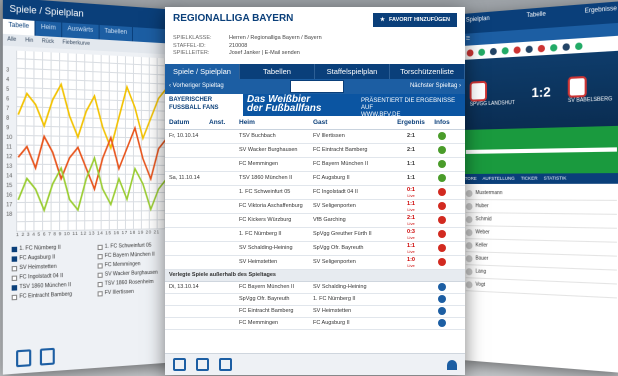 Image resolution: width=618 pixels, height=376 pixels. What do you see at coordinates (353, 234) in the screenshot?
I see `match-away-team: SpVgg Greuther Fürth II` at bounding box center [353, 234].